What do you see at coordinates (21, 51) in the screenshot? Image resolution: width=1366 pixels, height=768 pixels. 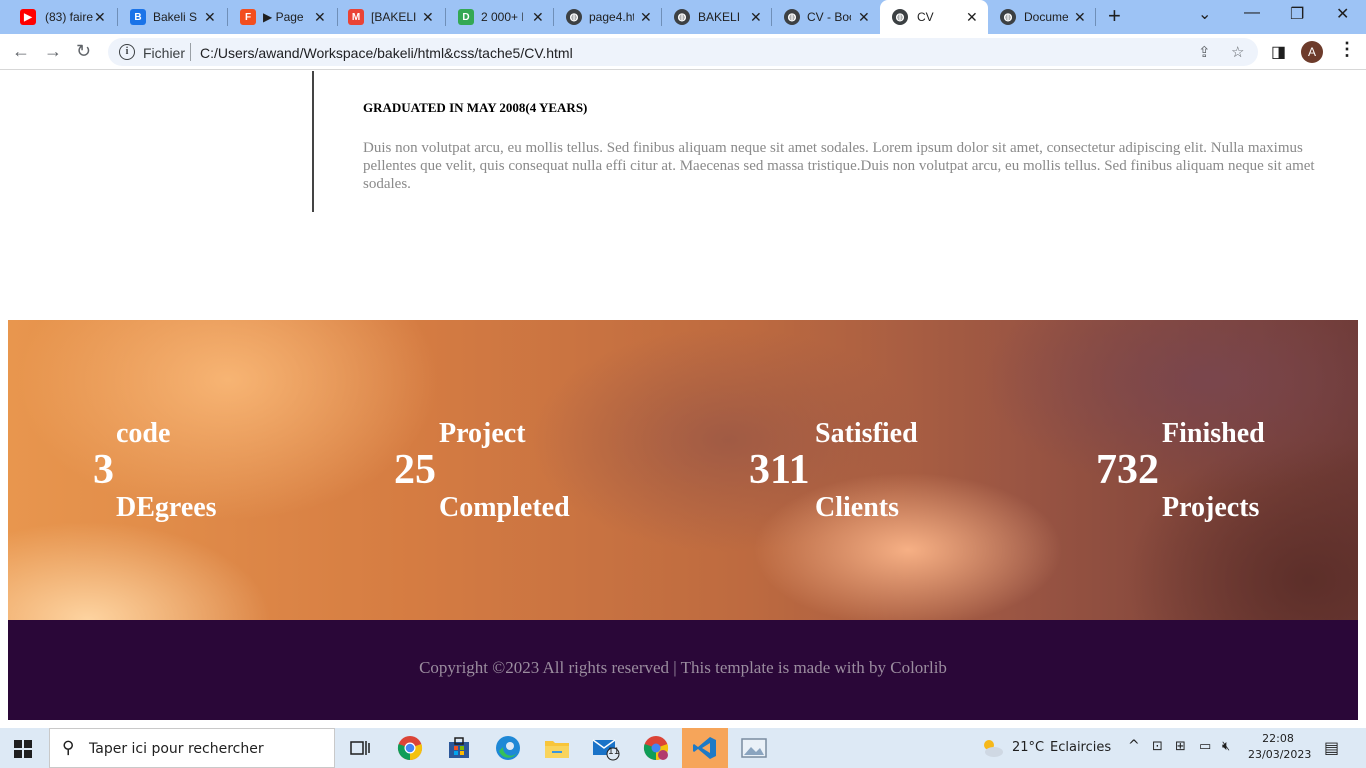 I see `back-button: ←` at bounding box center [21, 51].